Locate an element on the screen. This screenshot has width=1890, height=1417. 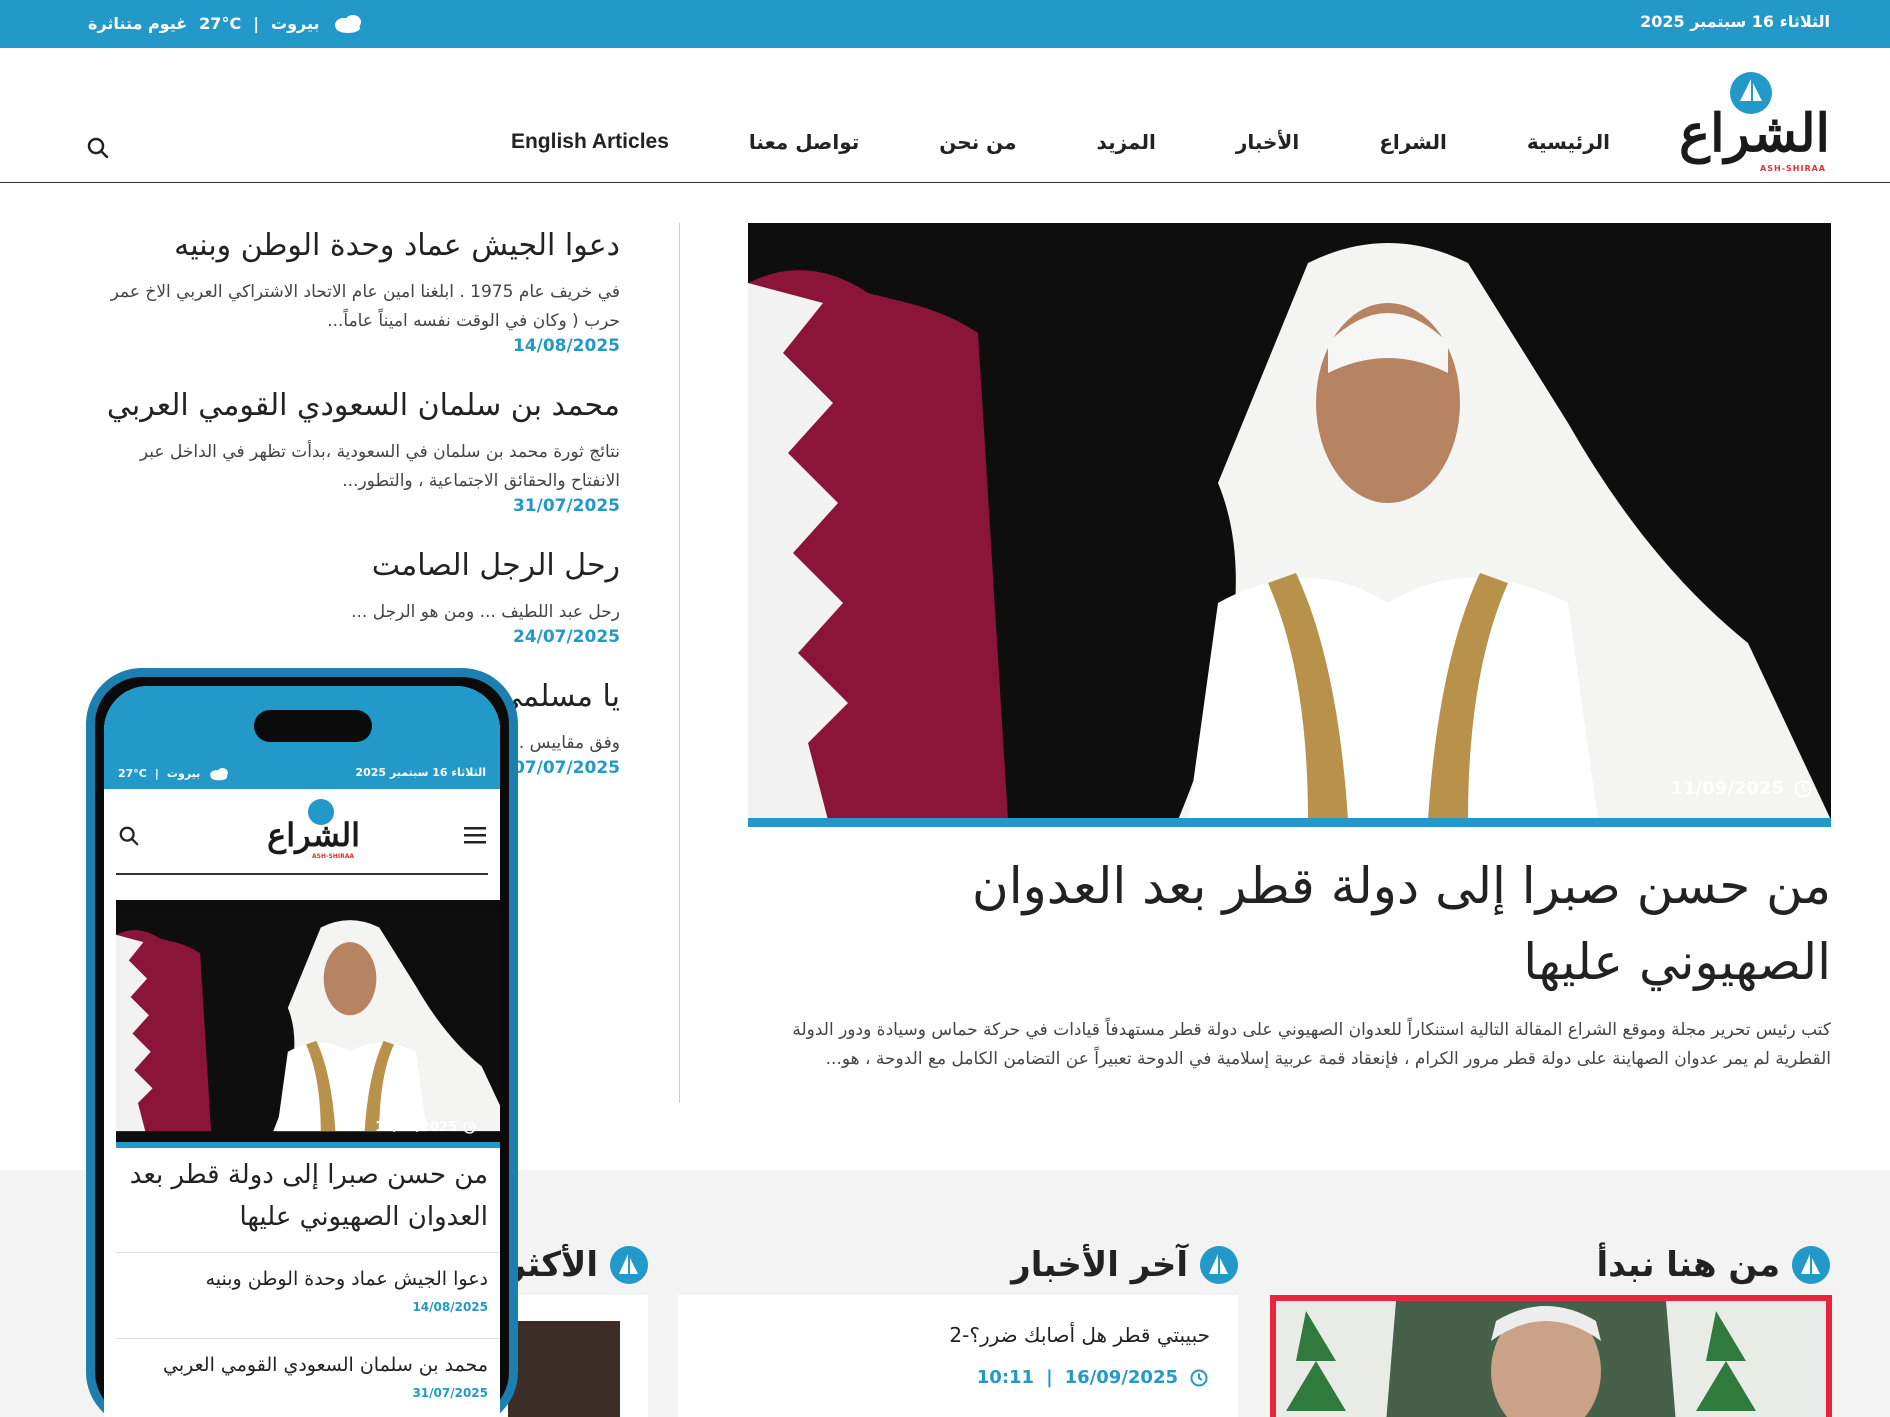
phone-date: الثلاثاء 16 سبتمبر 2025 is located at coordinates (420, 772).